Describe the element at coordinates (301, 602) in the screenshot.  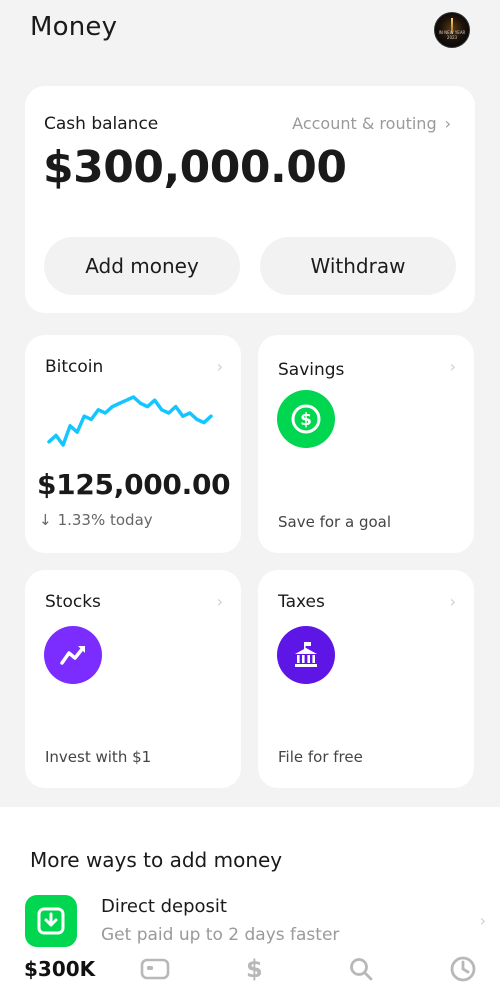
I see `taxes-title: Taxes` at that location.